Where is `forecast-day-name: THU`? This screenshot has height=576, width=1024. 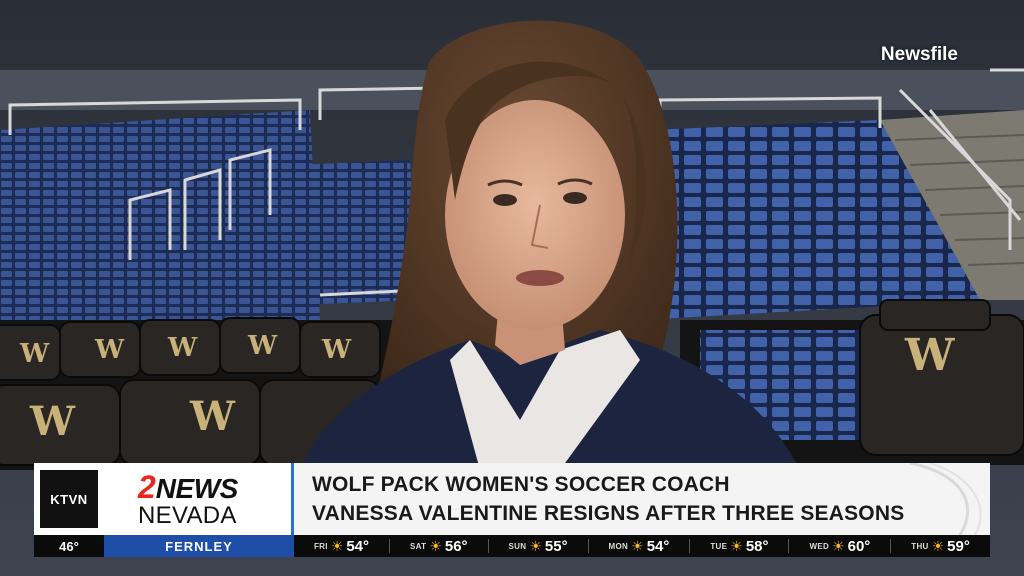 forecast-day-name: THU is located at coordinates (920, 546).